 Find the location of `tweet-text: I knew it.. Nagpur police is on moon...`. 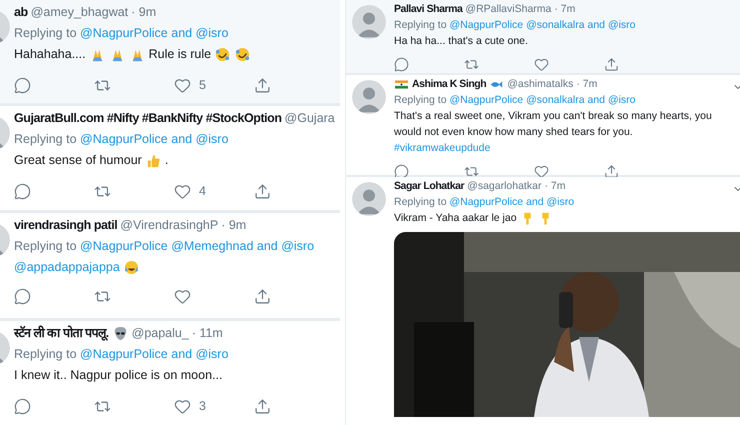

tweet-text: I knew it.. Nagpur police is on moon... is located at coordinates (118, 375).